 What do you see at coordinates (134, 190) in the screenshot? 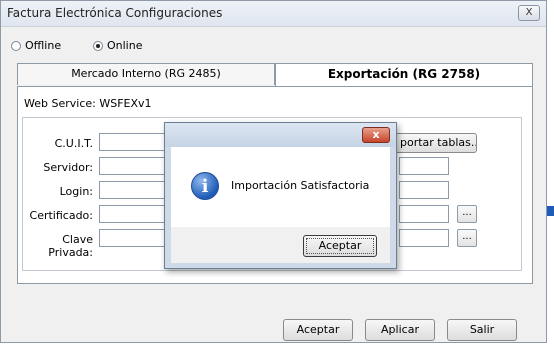
I see `login-field` at bounding box center [134, 190].